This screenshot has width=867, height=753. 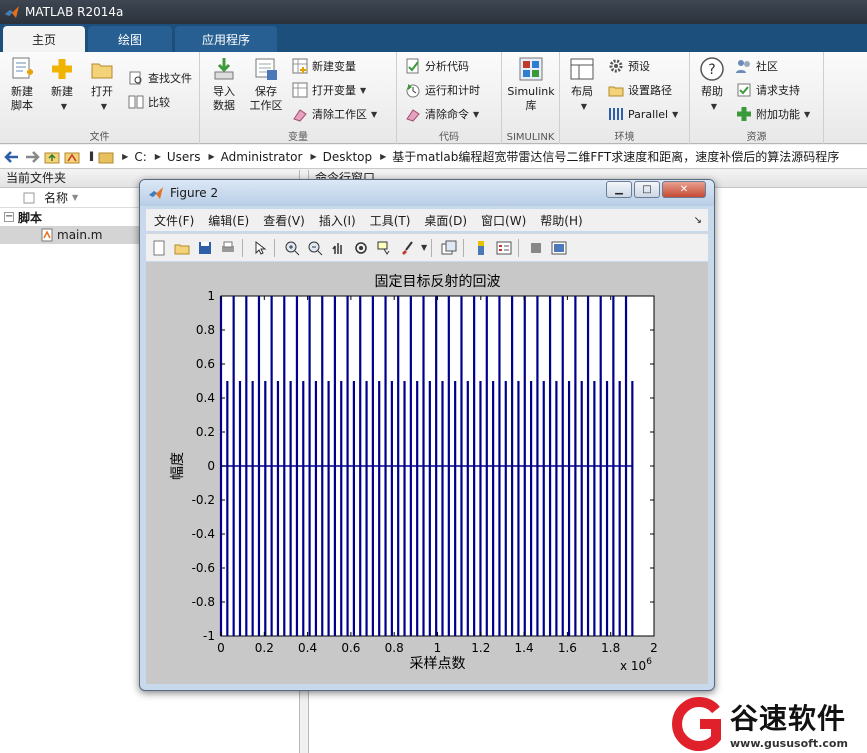 I want to click on open-file-button, so click(x=182, y=248).